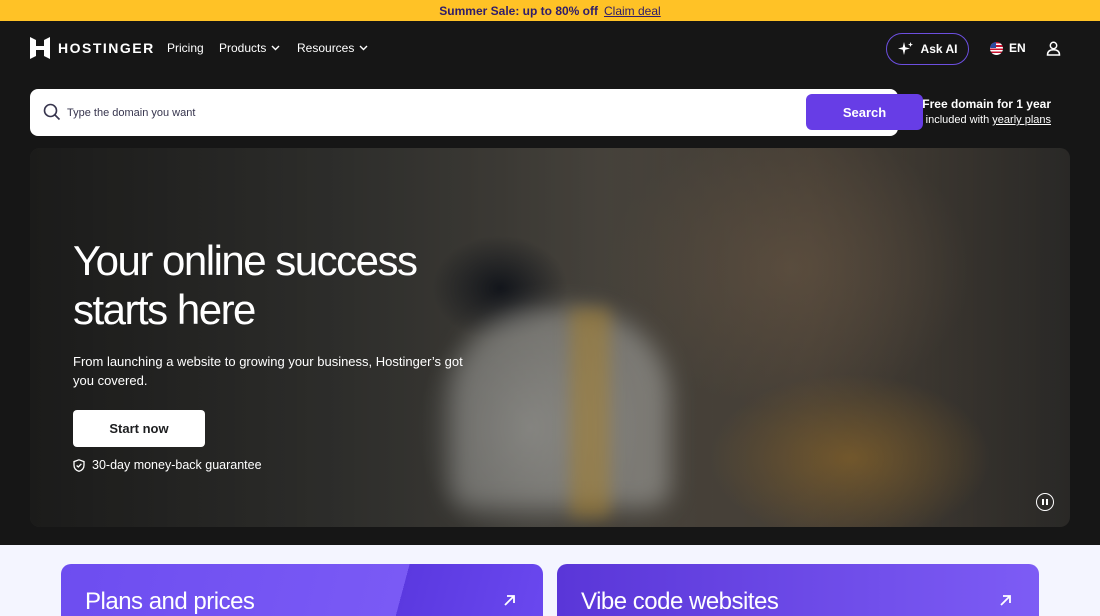 This screenshot has height=616, width=1100. I want to click on card-title: Vibe code websites, so click(680, 601).